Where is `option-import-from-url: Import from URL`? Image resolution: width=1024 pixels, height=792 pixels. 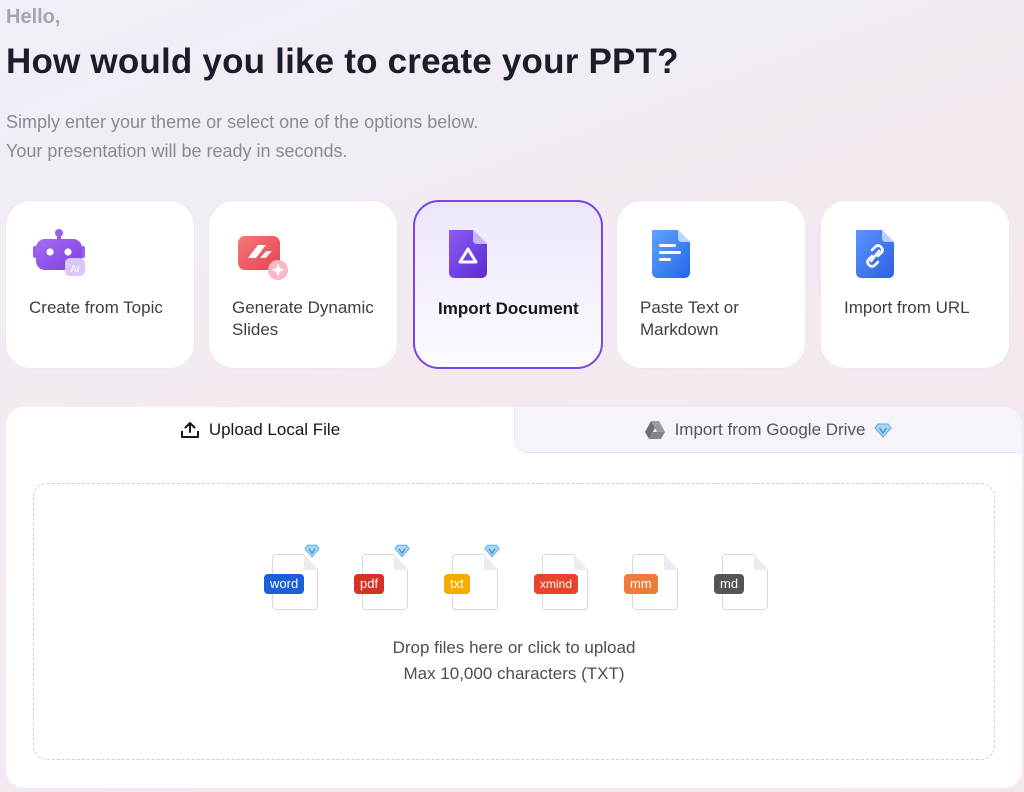 option-import-from-url: Import from URL is located at coordinates (915, 284).